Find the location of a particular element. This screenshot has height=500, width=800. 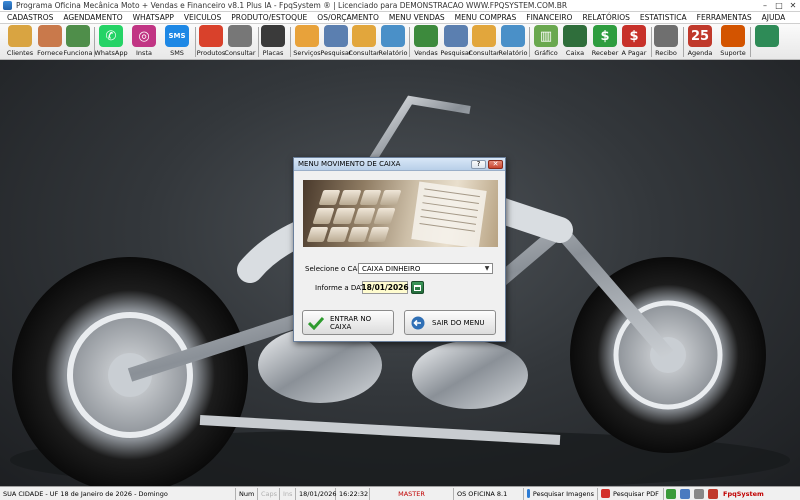

network-tray-icon is located at coordinates (685, 493).